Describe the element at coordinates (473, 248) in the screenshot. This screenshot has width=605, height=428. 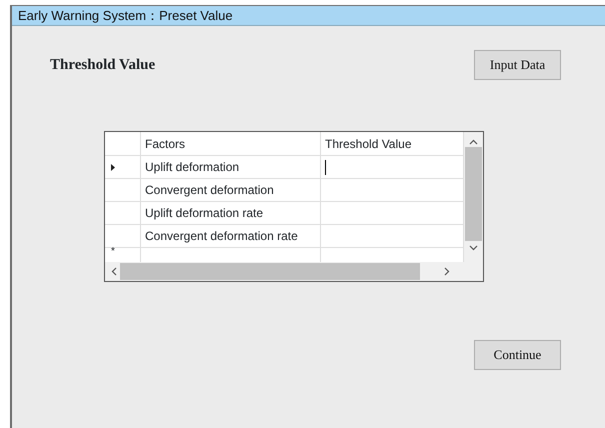
I see `scroll-down-icon` at that location.